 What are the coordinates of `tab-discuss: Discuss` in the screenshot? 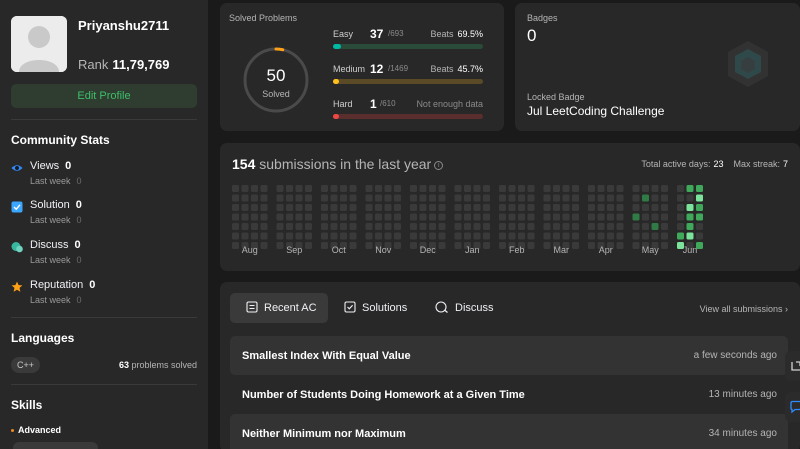 It's located at (470, 308).